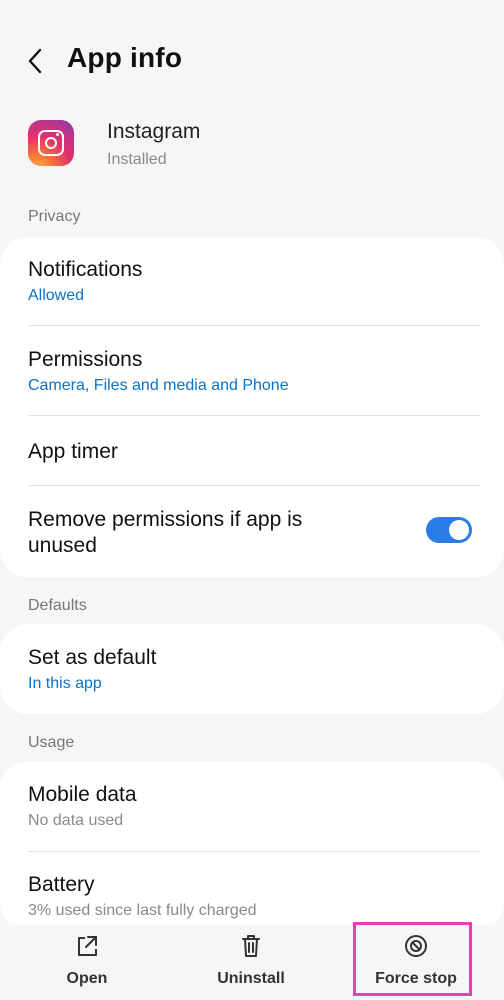 Image resolution: width=504 pixels, height=1000 pixels. I want to click on app-summary: Instagram Installed, so click(252, 145).